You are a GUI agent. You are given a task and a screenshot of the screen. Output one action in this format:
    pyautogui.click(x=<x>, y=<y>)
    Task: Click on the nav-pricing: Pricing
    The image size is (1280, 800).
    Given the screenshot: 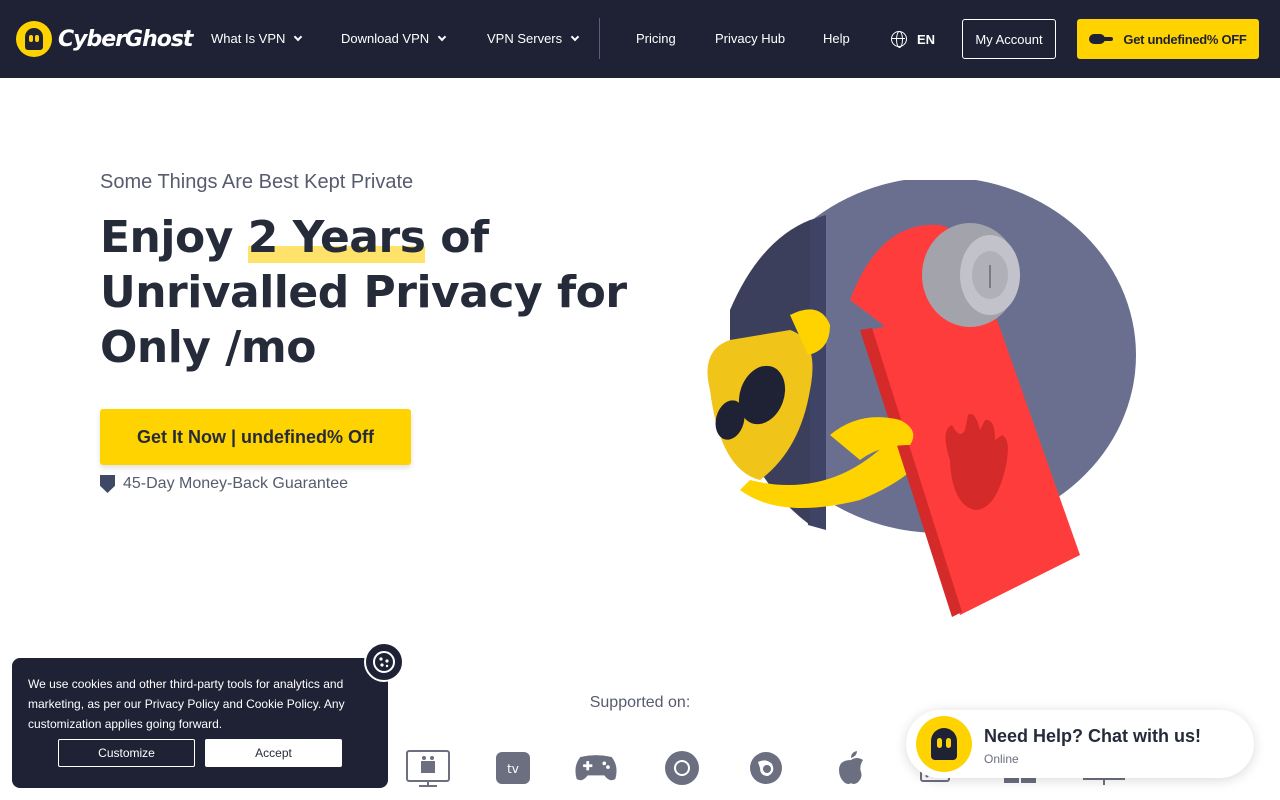 What is the action you would take?
    pyautogui.click(x=656, y=38)
    